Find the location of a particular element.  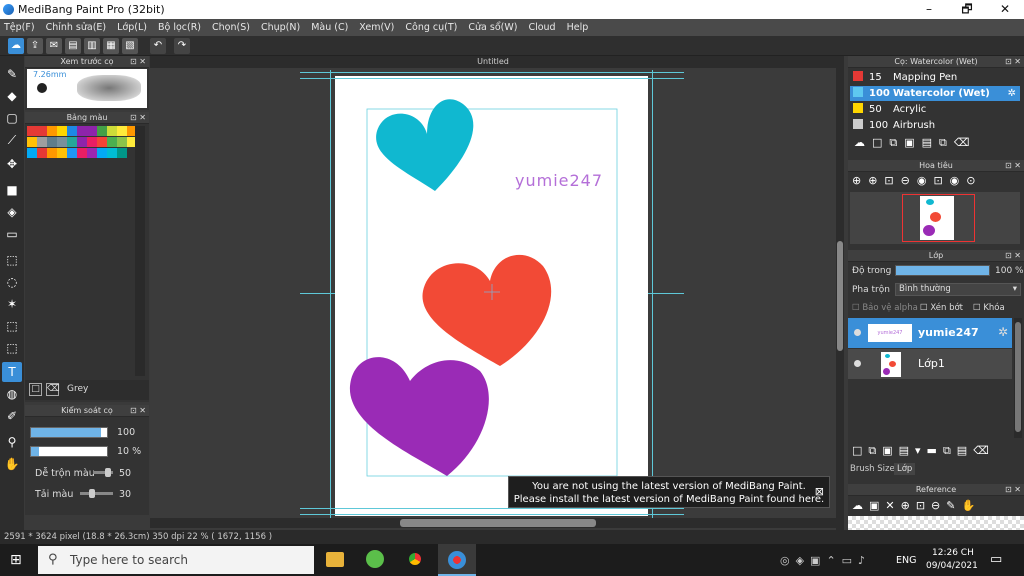

redo-icon: ↷ is located at coordinates (182, 46).